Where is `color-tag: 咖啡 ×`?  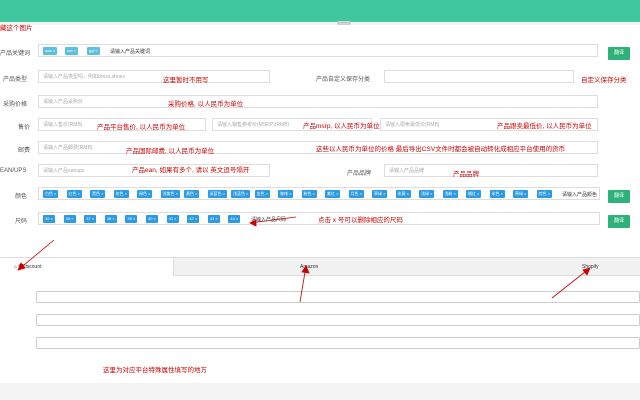 color-tag: 咖啡 × is located at coordinates (286, 194).